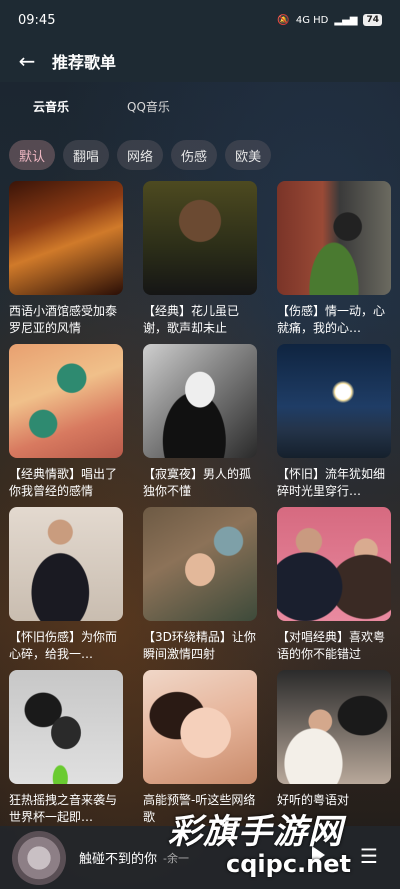 The image size is (400, 889). Describe the element at coordinates (63, 482) in the screenshot. I see `playlist-title: 【经典情歌】唱出了你我曾经的感情` at that location.